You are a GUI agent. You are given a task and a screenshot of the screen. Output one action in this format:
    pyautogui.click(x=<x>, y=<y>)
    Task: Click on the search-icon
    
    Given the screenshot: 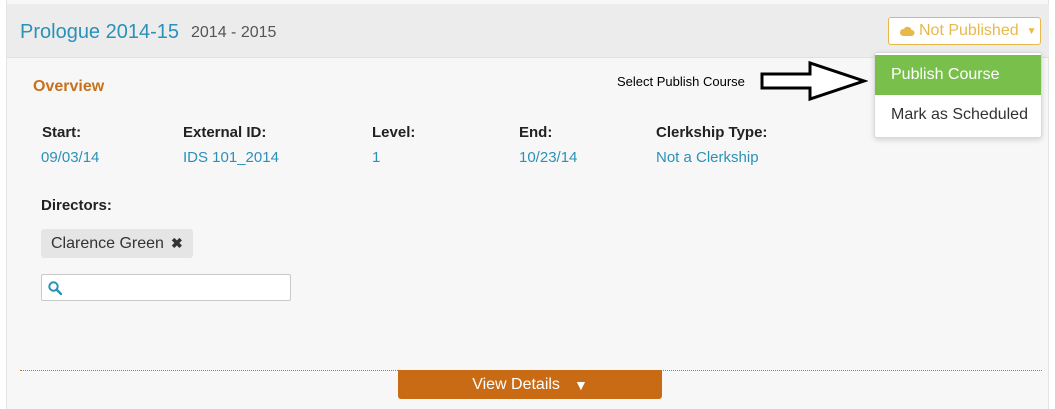 What is the action you would take?
    pyautogui.click(x=55, y=287)
    